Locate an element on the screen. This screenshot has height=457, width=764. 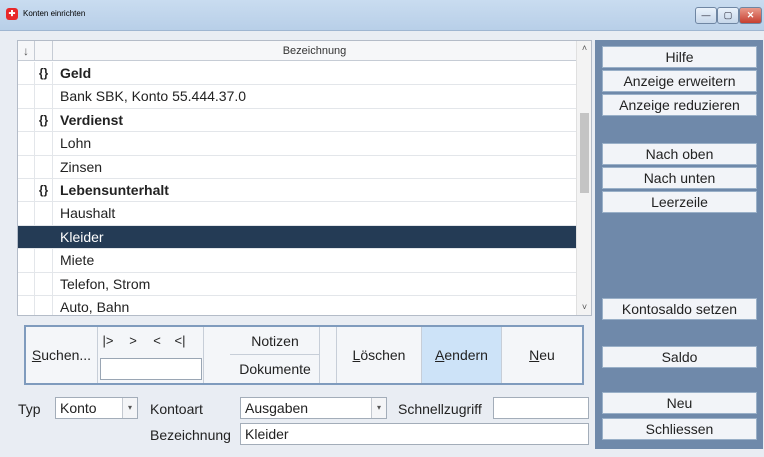
account-row: Miete is located at coordinates (297, 261).